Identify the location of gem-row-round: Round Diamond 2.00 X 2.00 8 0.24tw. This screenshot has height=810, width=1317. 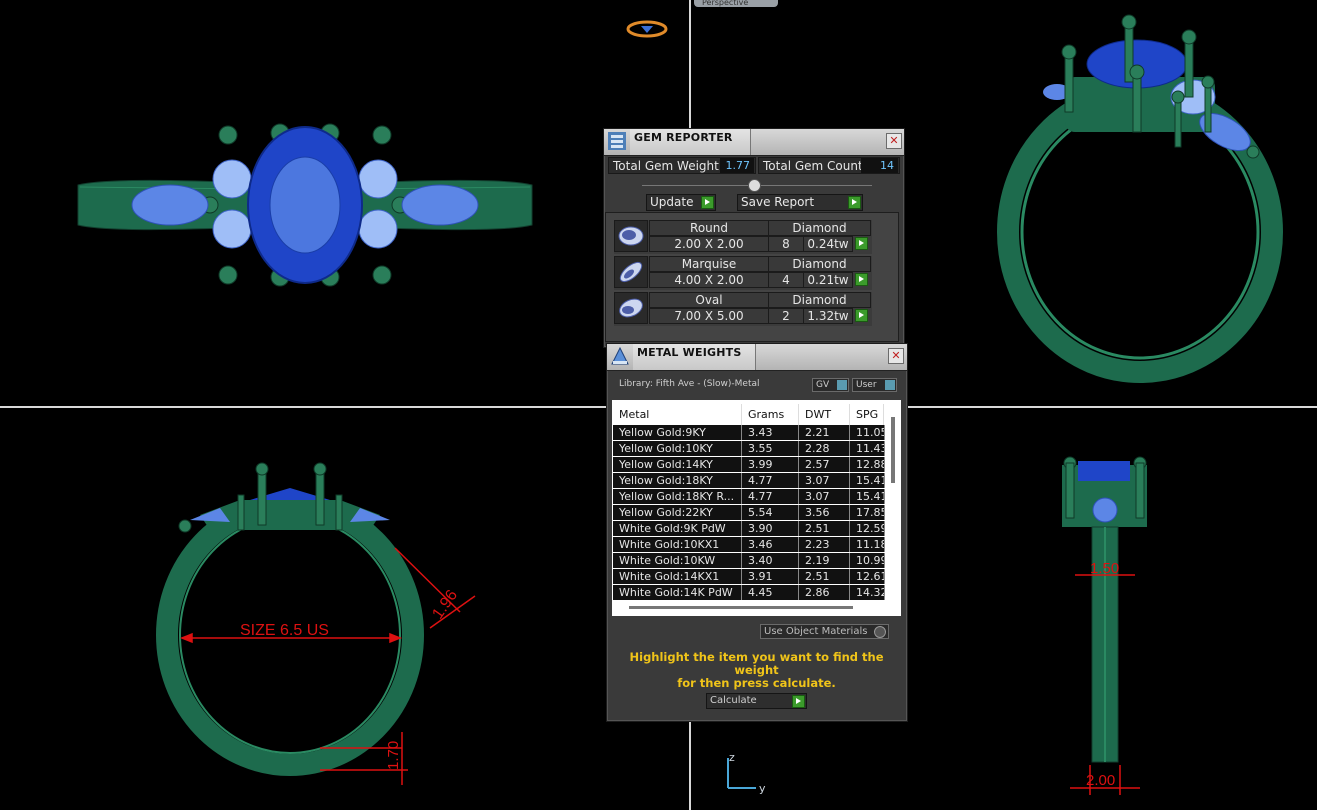
(743, 237).